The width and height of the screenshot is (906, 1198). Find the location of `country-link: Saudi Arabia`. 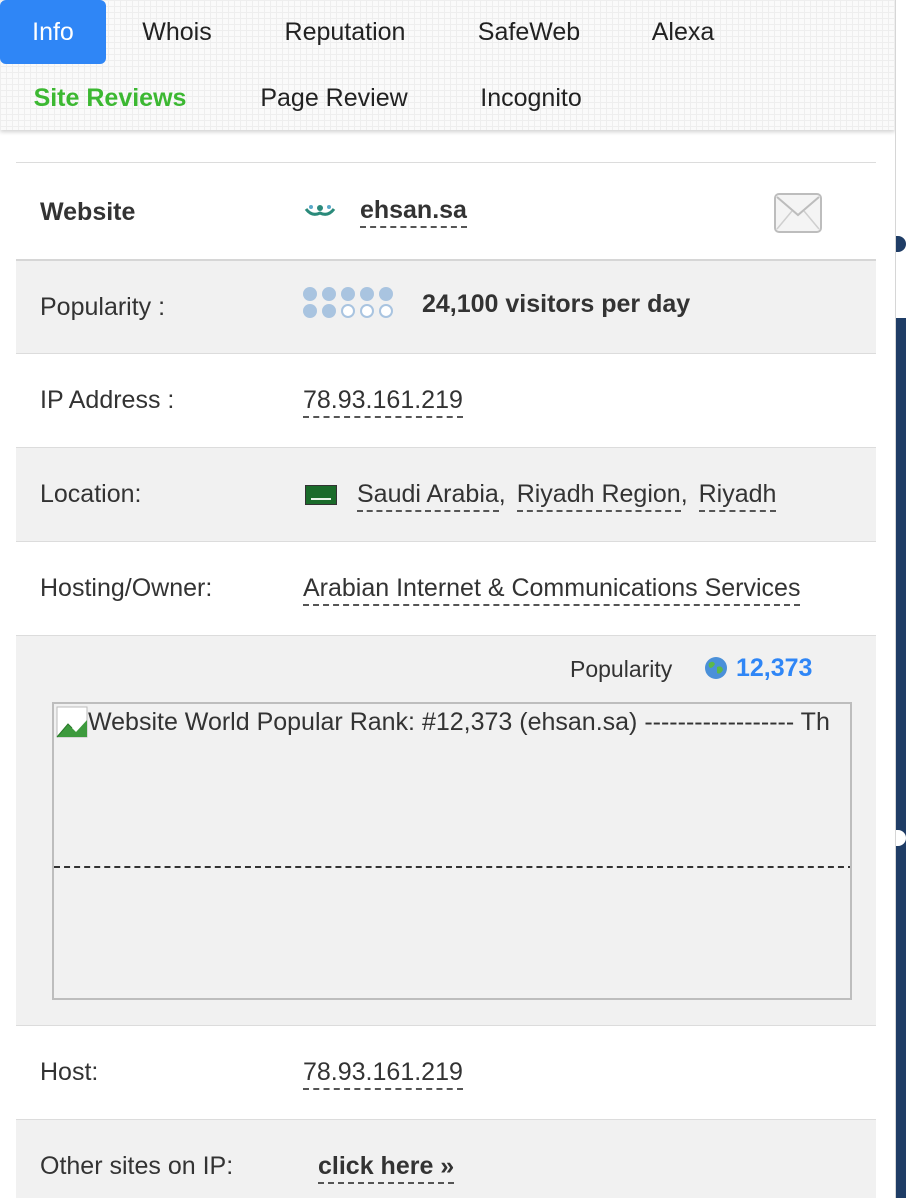

country-link: Saudi Arabia is located at coordinates (428, 496).